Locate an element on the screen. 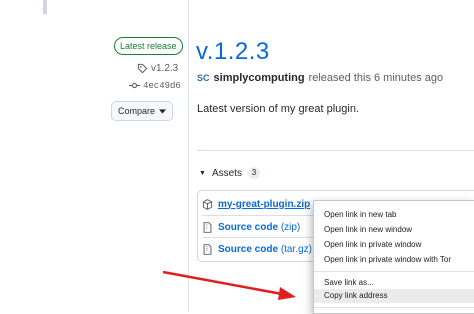 The height and width of the screenshot is (314, 474). arrow-shaft is located at coordinates (222, 283).